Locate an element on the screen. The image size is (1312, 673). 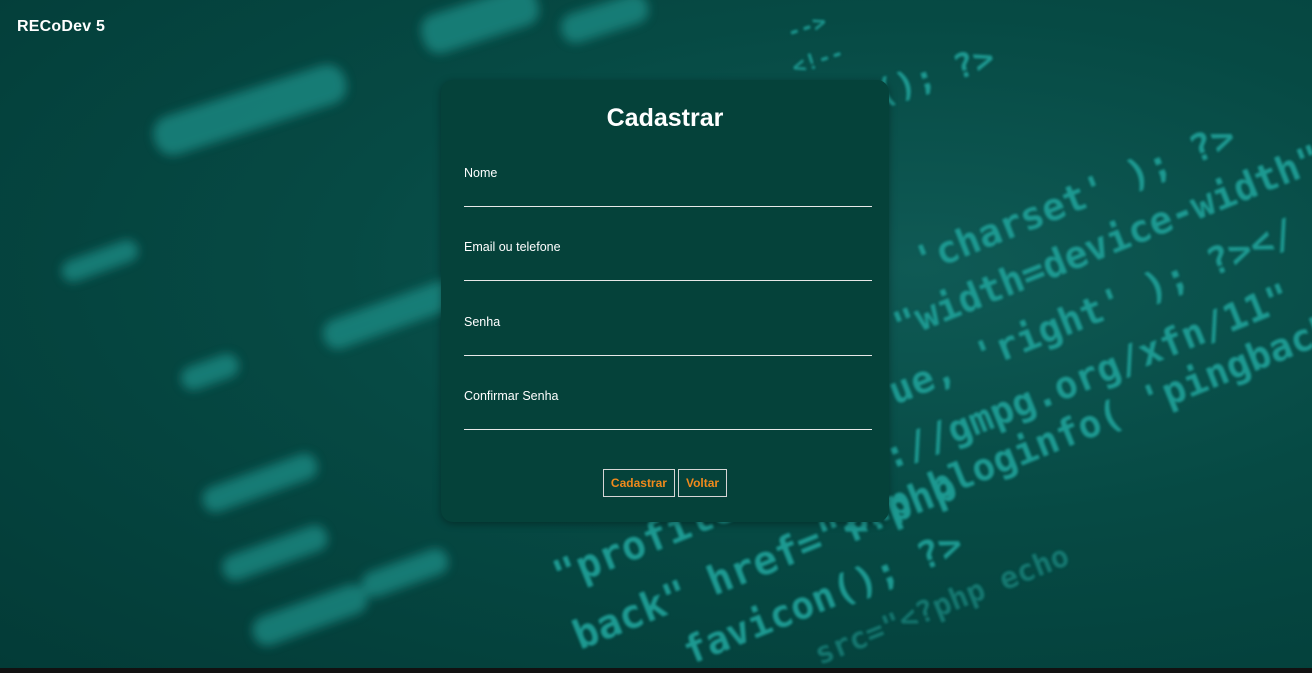
name-input is located at coordinates (668, 197).